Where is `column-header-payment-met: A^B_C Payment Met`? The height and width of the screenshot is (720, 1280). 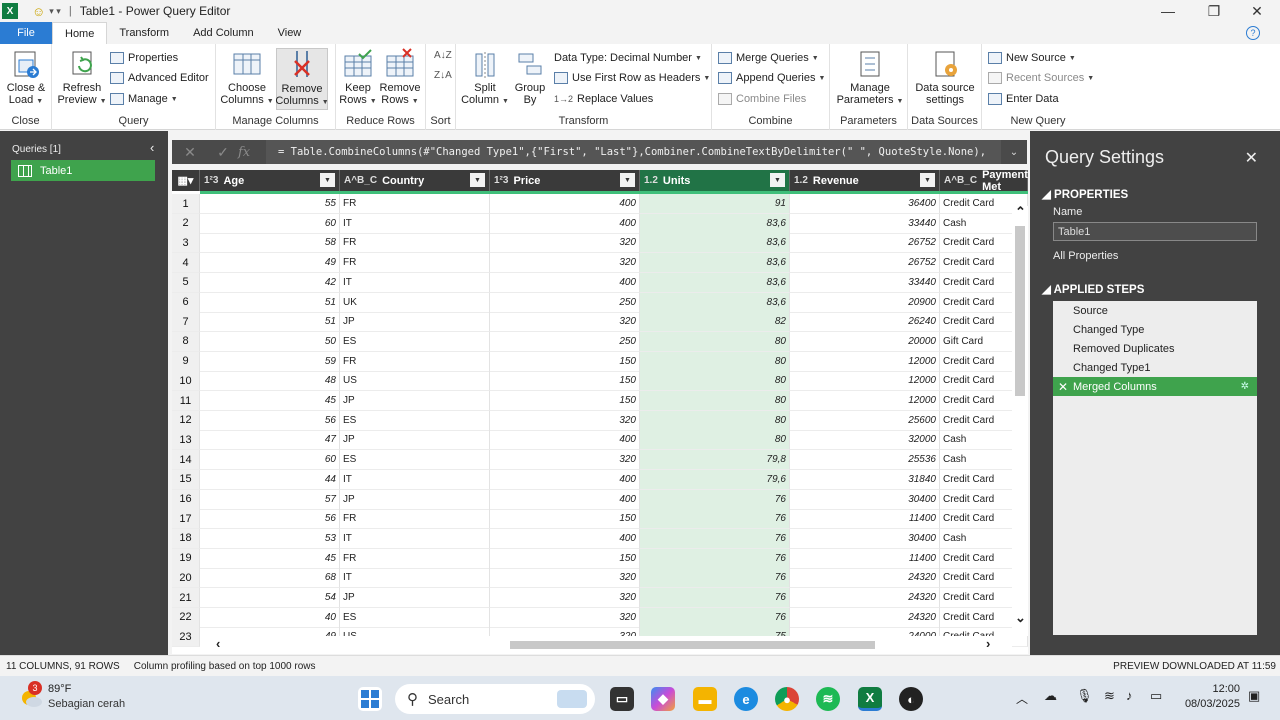 column-header-payment-met: A^B_C Payment Met is located at coordinates (984, 181).